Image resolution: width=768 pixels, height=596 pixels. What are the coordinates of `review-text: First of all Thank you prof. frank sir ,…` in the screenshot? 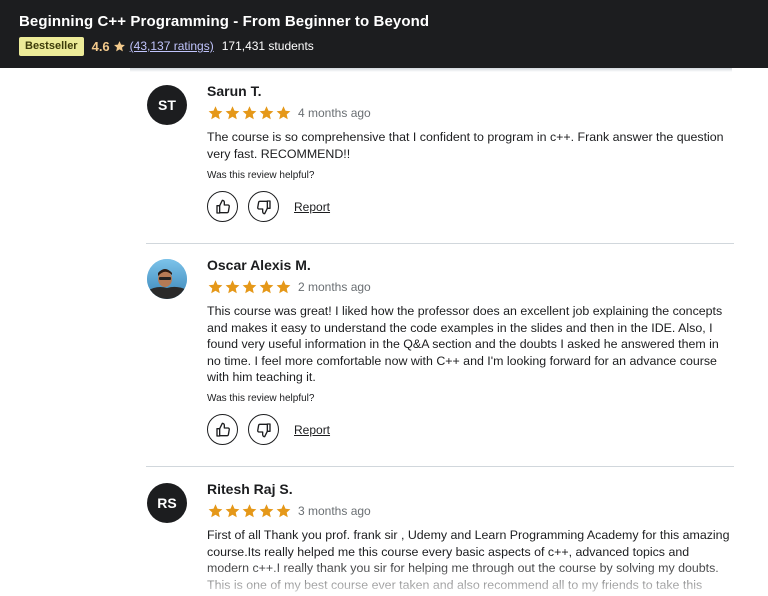 It's located at (468, 560).